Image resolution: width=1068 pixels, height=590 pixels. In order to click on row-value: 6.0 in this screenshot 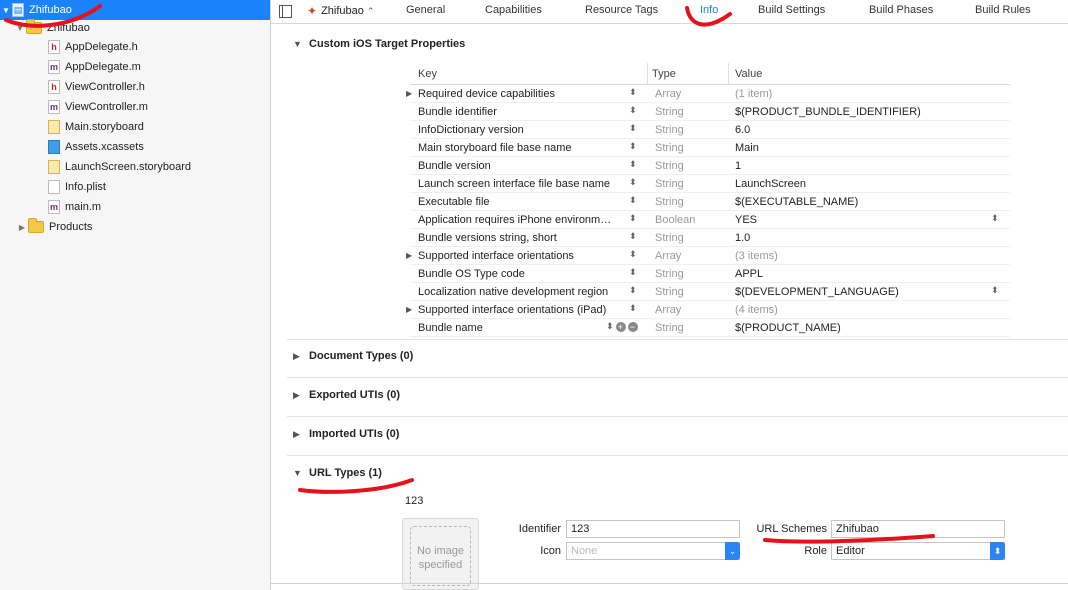, I will do `click(742, 130)`.